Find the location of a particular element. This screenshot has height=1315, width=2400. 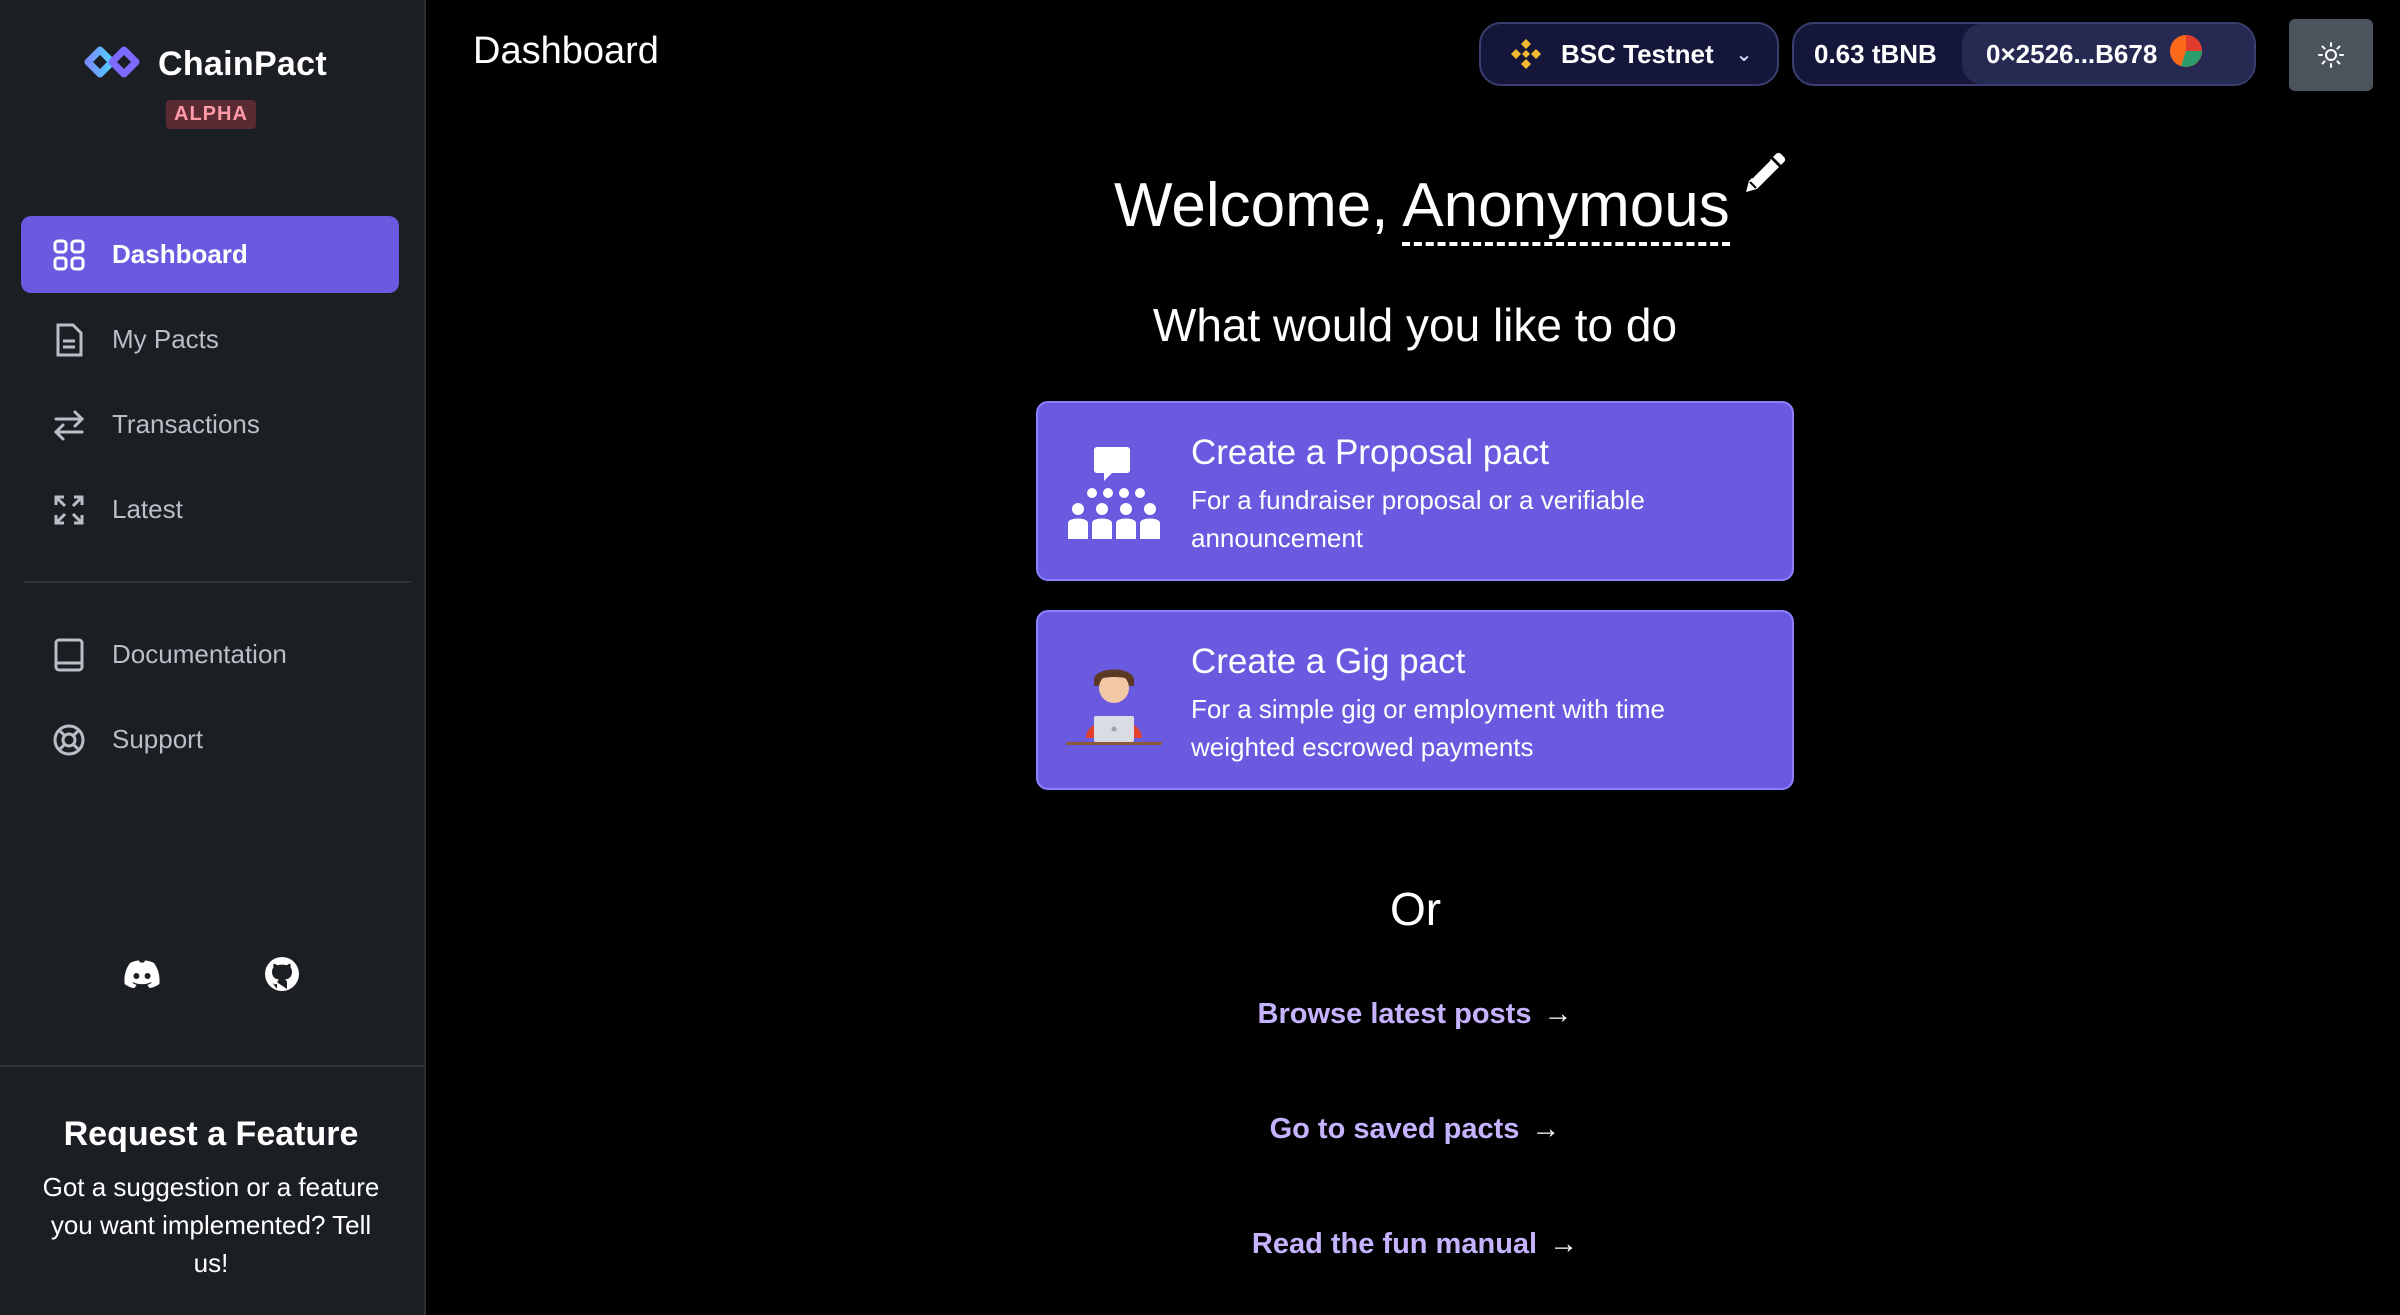

network-selector: BSC Testnet ⌄ is located at coordinates (1629, 54).